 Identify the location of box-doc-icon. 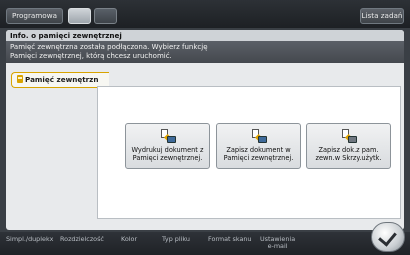
(349, 136).